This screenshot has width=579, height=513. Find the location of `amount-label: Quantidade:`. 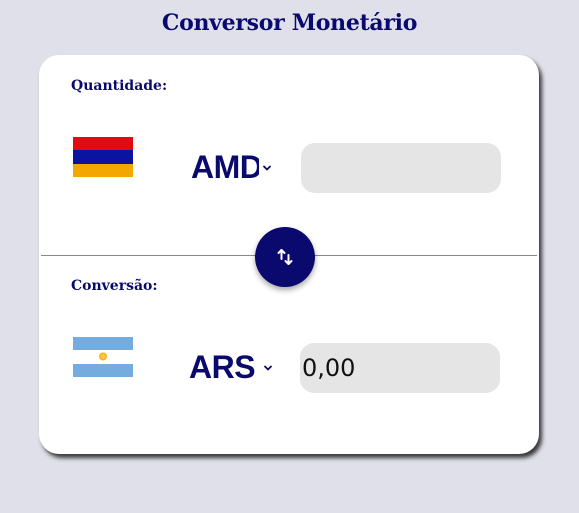

amount-label: Quantidade: is located at coordinates (119, 86).